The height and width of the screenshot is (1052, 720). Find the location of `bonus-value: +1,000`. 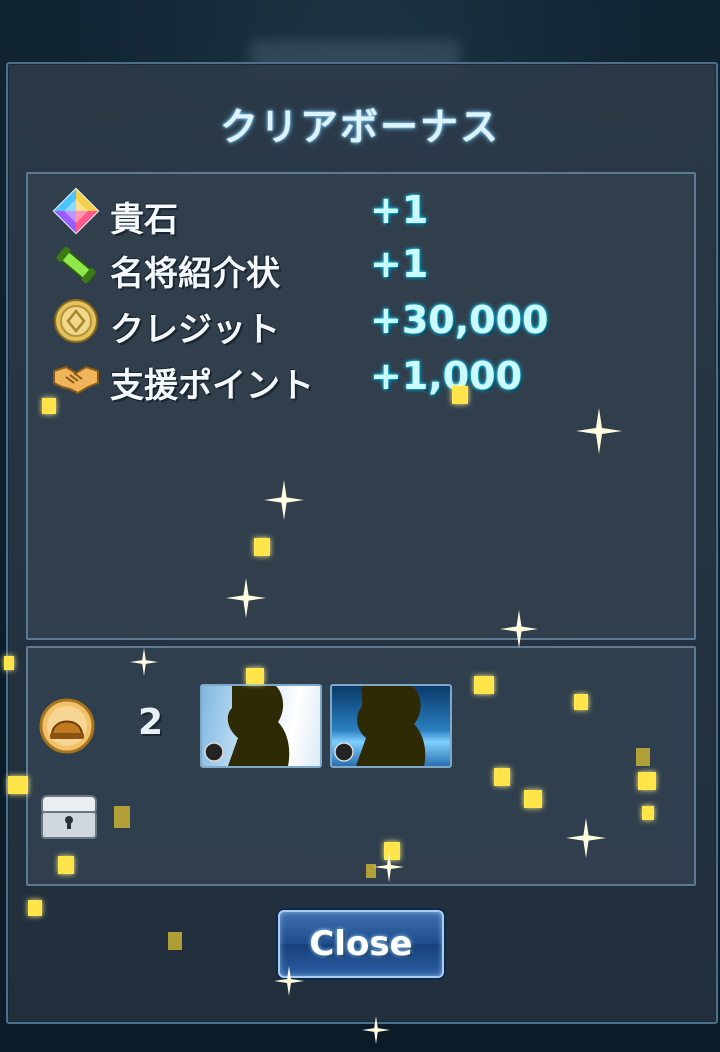

bonus-value: +1,000 is located at coordinates (446, 376).